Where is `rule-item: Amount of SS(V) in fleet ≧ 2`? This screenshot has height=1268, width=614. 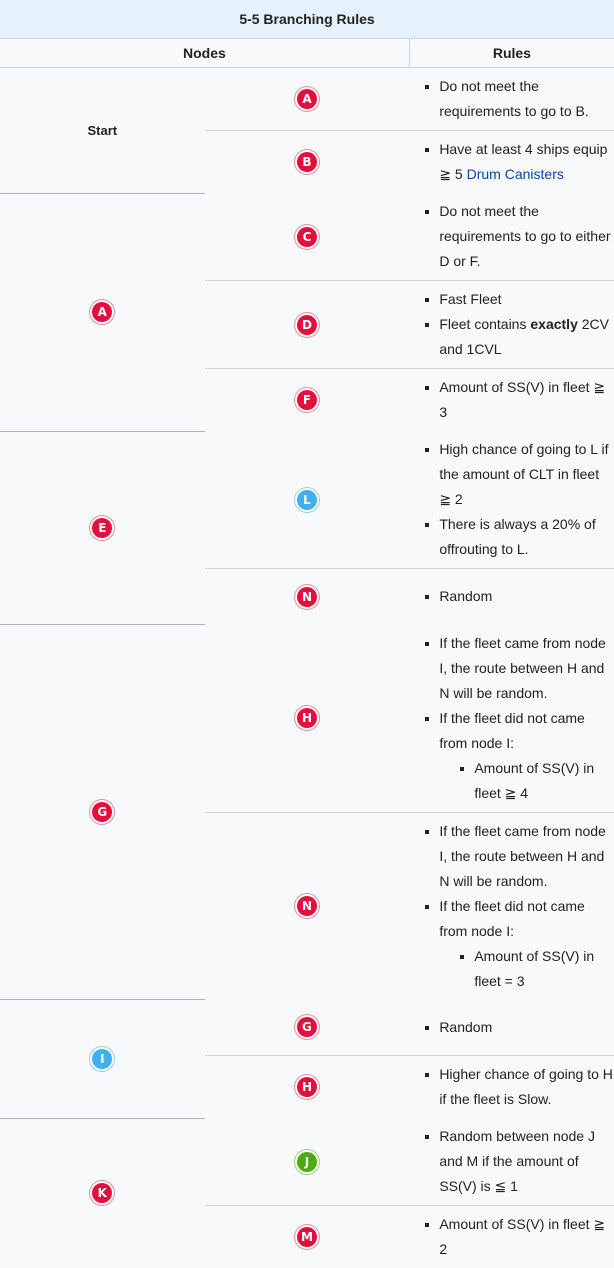 rule-item: Amount of SS(V) in fleet ≧ 2 is located at coordinates (519, 1237).